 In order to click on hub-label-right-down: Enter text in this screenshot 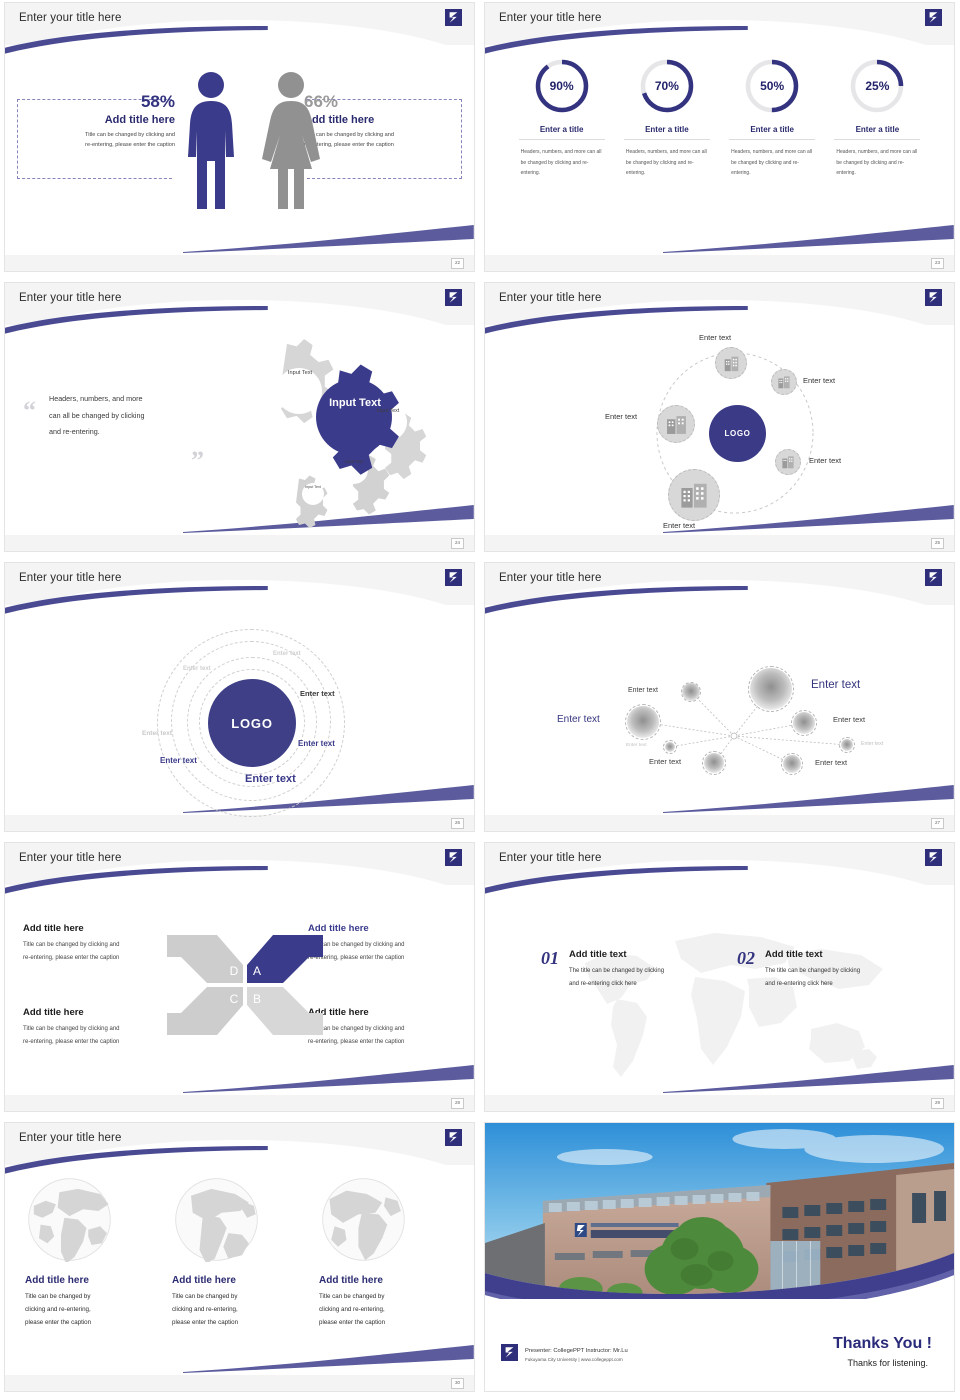, I will do `click(825, 460)`.